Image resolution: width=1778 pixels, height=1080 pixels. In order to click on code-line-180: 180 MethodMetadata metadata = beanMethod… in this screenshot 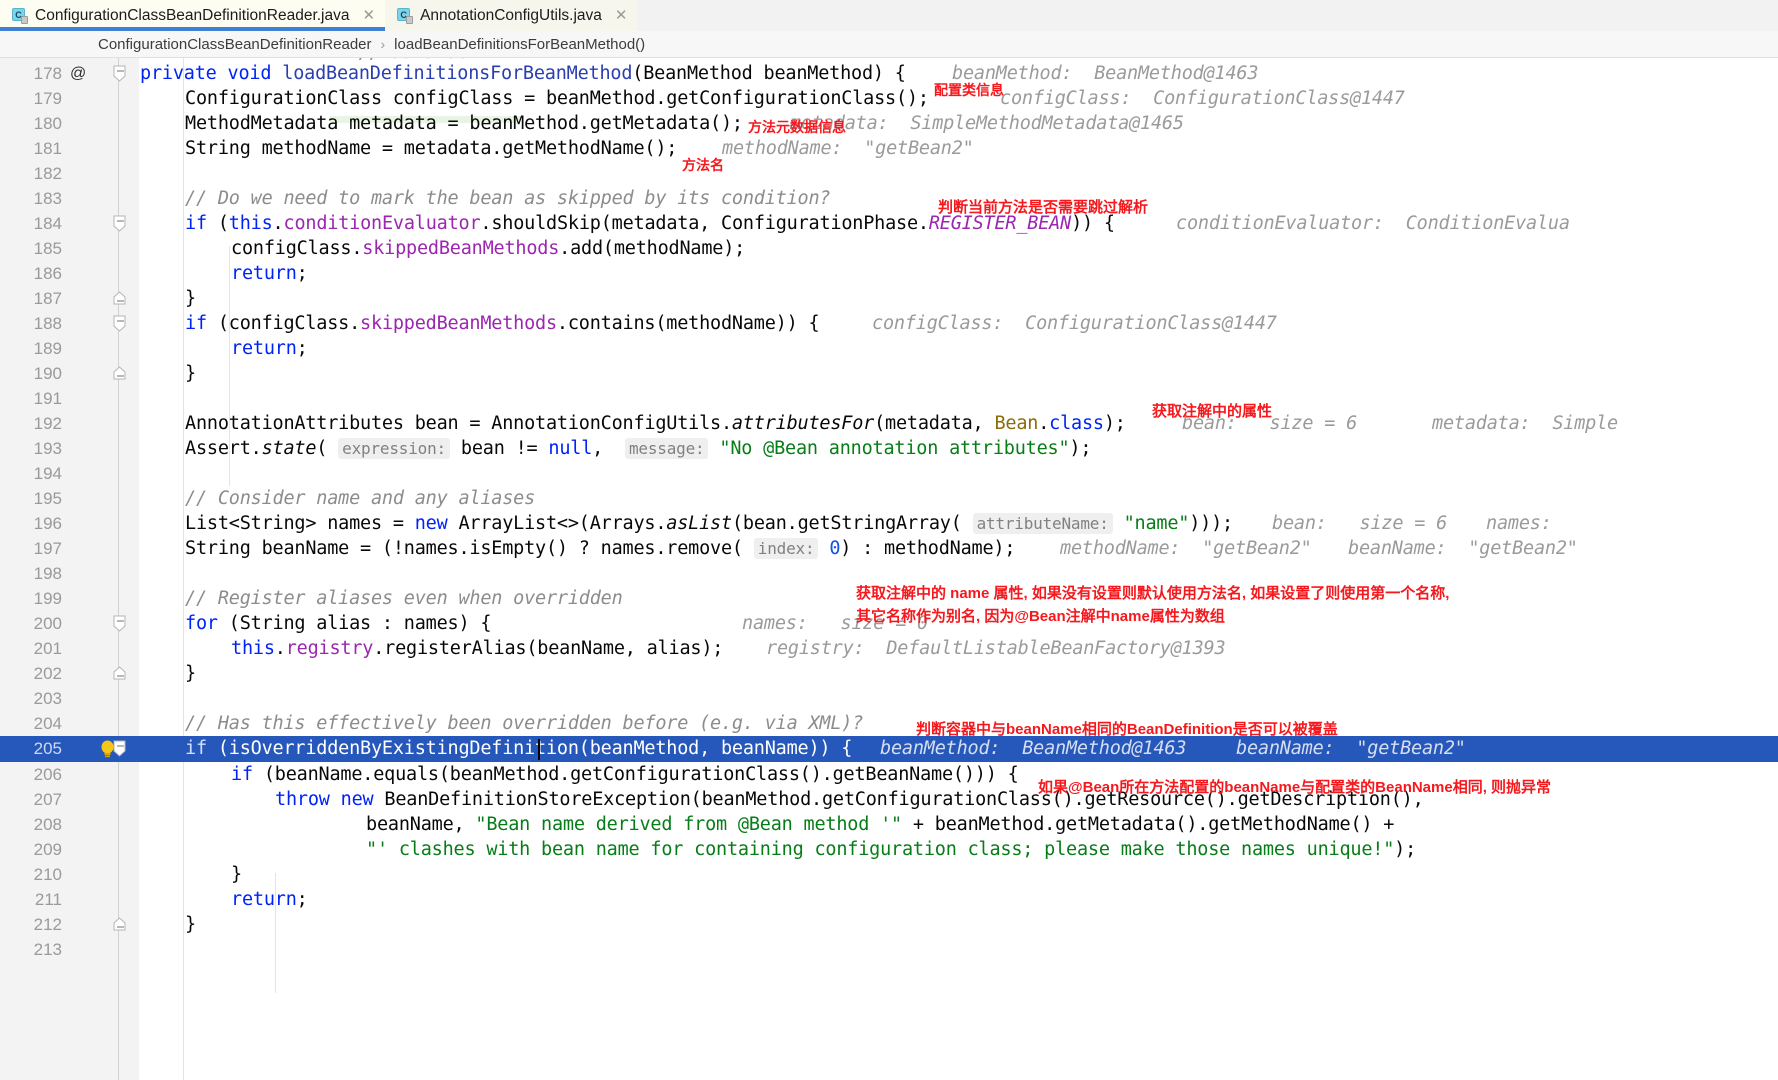, I will do `click(889, 123)`.